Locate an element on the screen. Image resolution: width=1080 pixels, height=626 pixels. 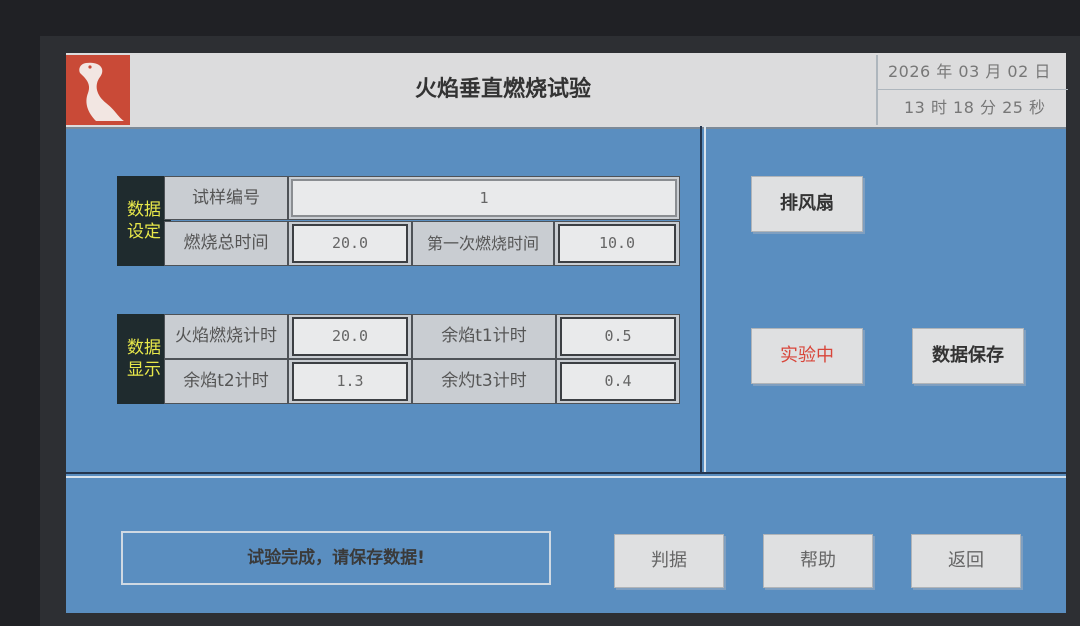
help-button: 帮助 is located at coordinates (818, 561).